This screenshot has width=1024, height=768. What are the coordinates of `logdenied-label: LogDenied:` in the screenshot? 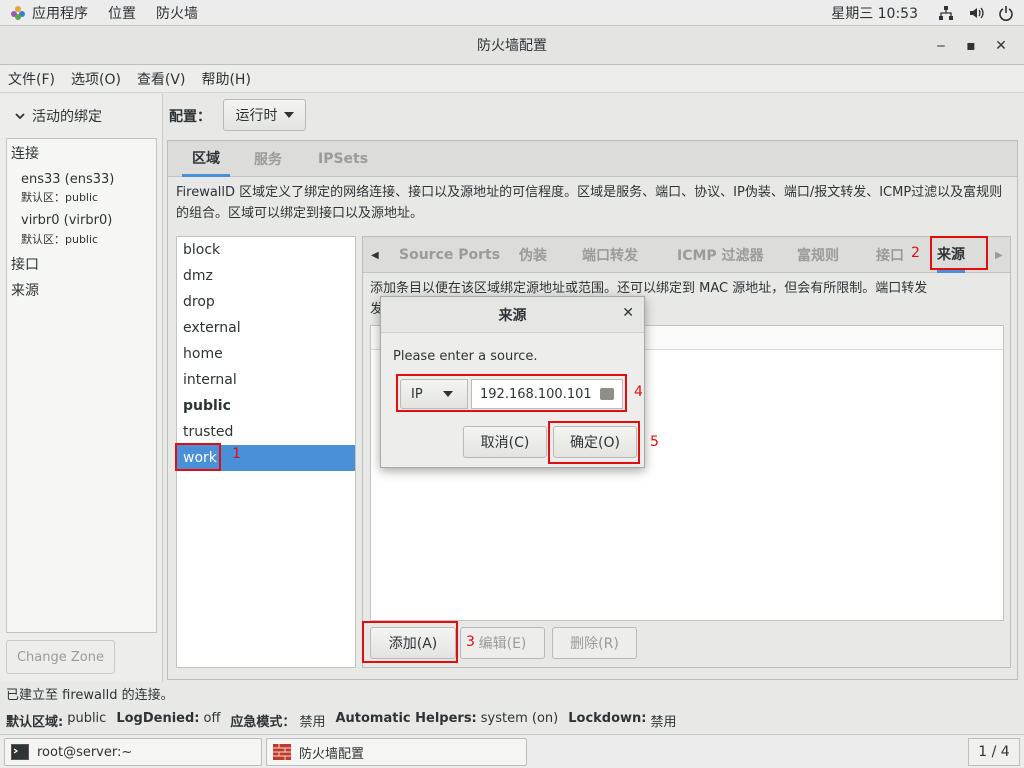 It's located at (158, 718).